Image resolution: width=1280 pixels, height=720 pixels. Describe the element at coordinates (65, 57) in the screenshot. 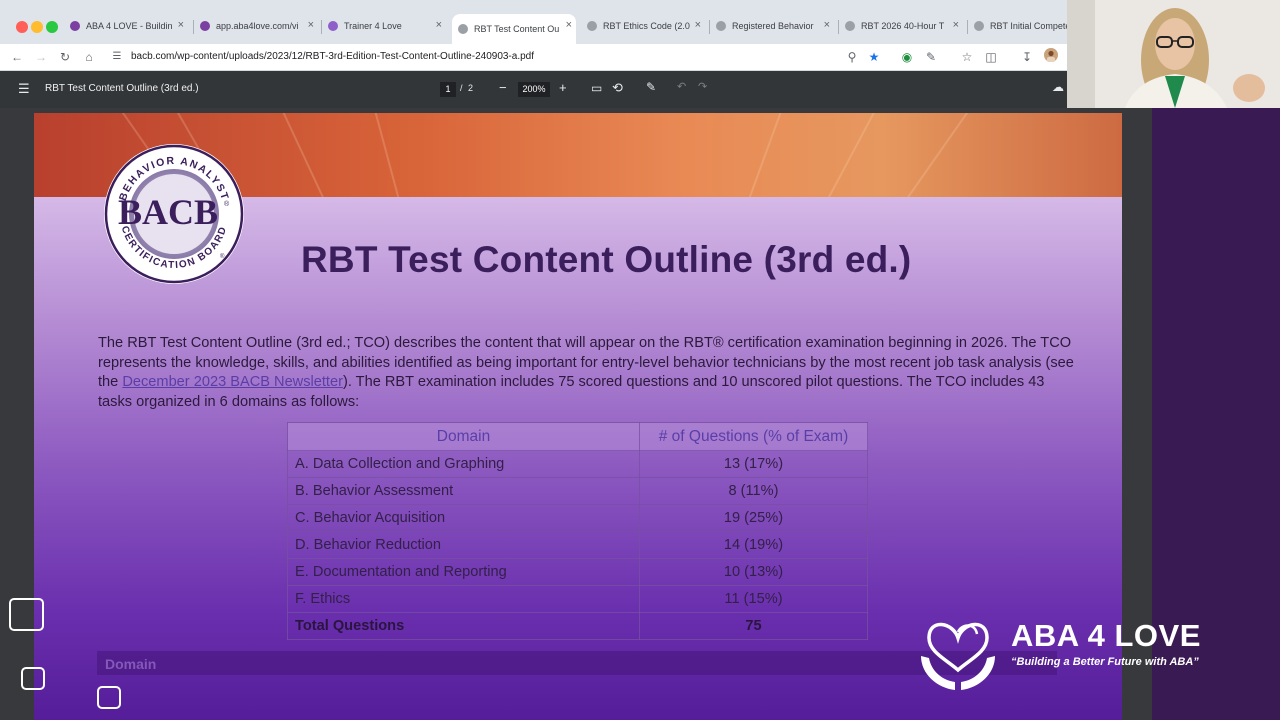

I see `reload-icon: ↻` at that location.